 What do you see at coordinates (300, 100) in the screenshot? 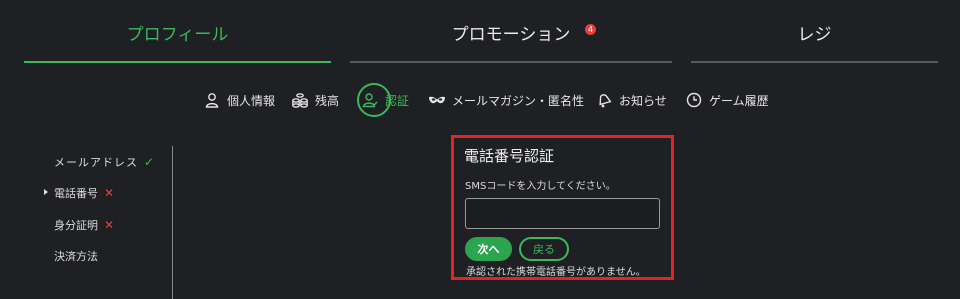
I see `coins-icon` at bounding box center [300, 100].